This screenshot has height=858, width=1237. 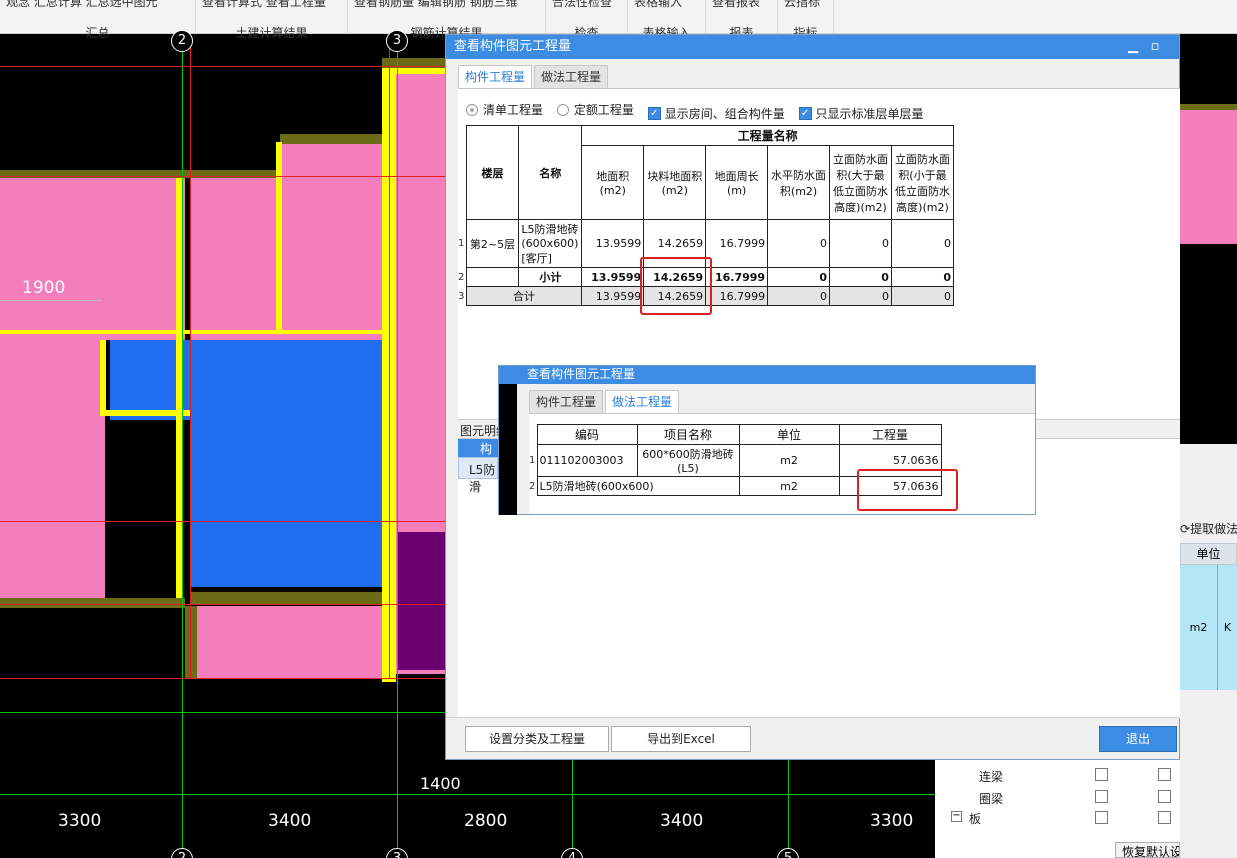 What do you see at coordinates (1208, 174) in the screenshot?
I see `right-cad-fill` at bounding box center [1208, 174].